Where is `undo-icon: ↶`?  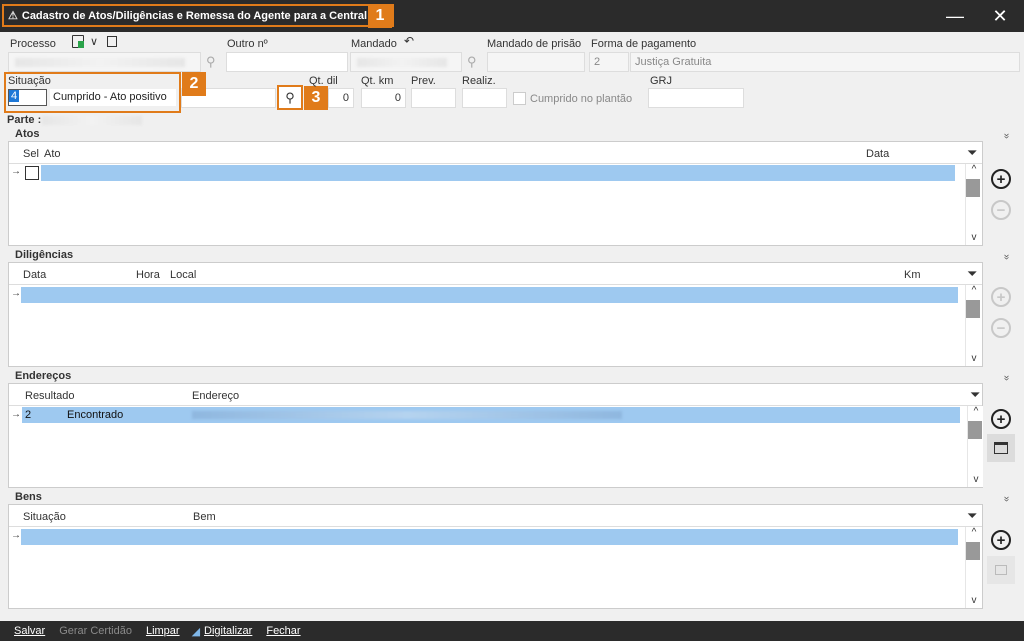 undo-icon: ↶ is located at coordinates (409, 41).